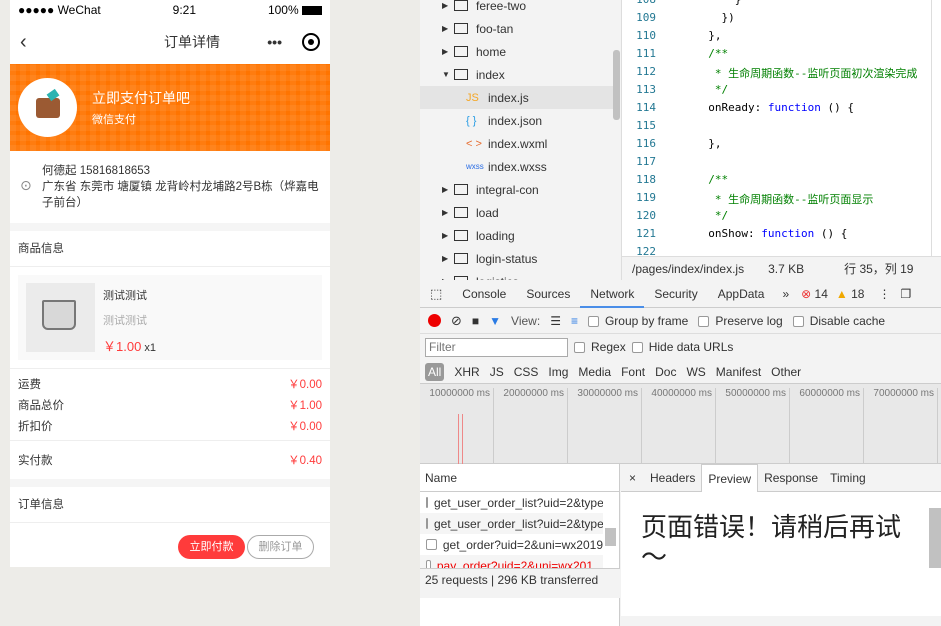 This screenshot has height=626, width=941. I want to click on code-line: },, so click(708, 35).